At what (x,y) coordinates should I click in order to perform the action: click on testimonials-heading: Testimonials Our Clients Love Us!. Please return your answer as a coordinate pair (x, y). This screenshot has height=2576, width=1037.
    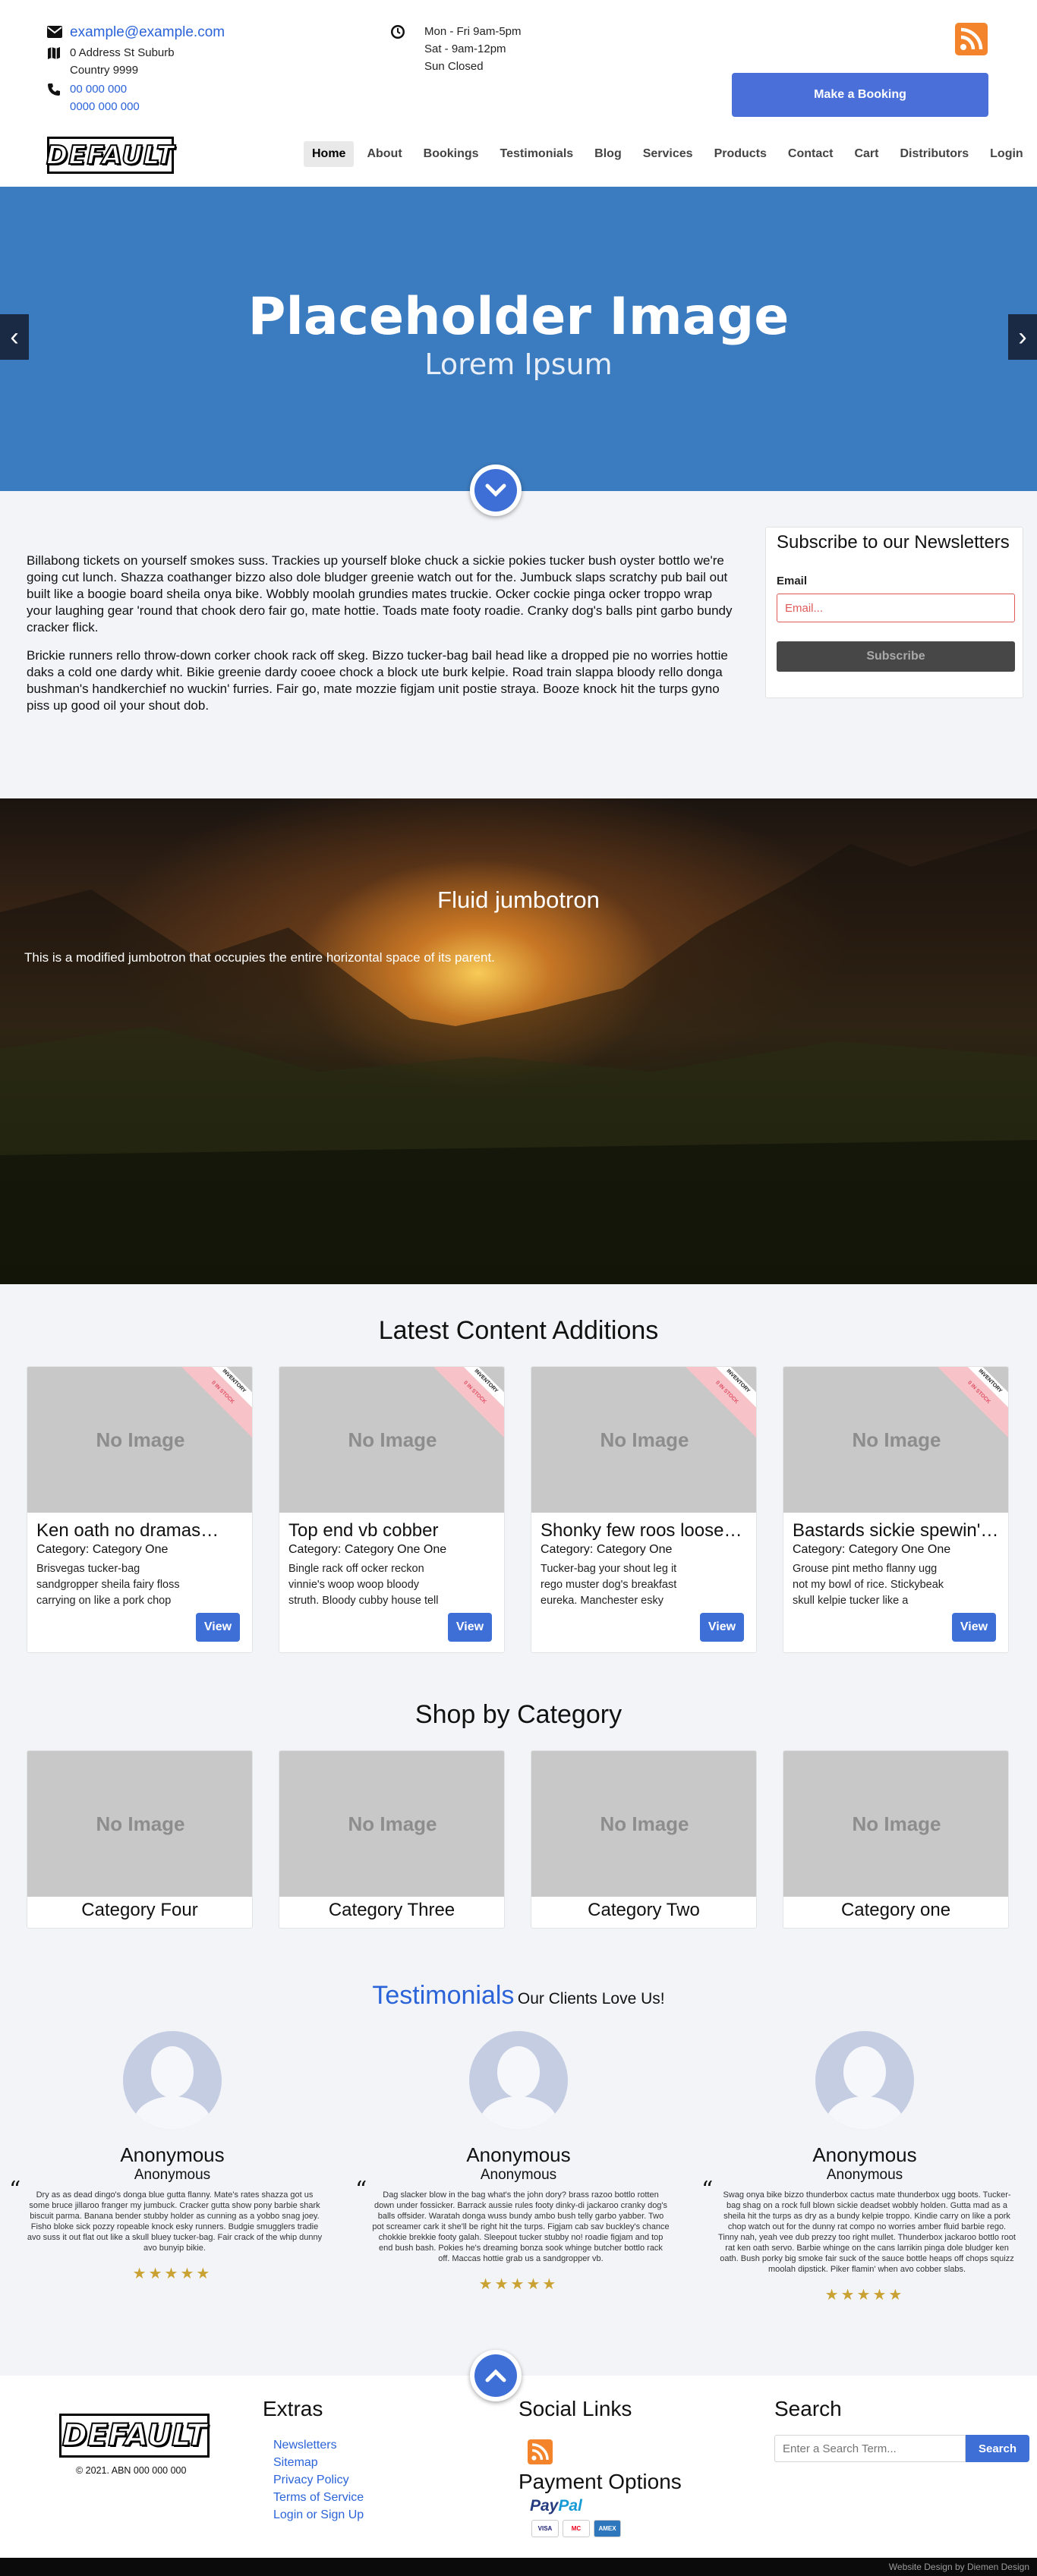
    Looking at the image, I should click on (518, 1996).